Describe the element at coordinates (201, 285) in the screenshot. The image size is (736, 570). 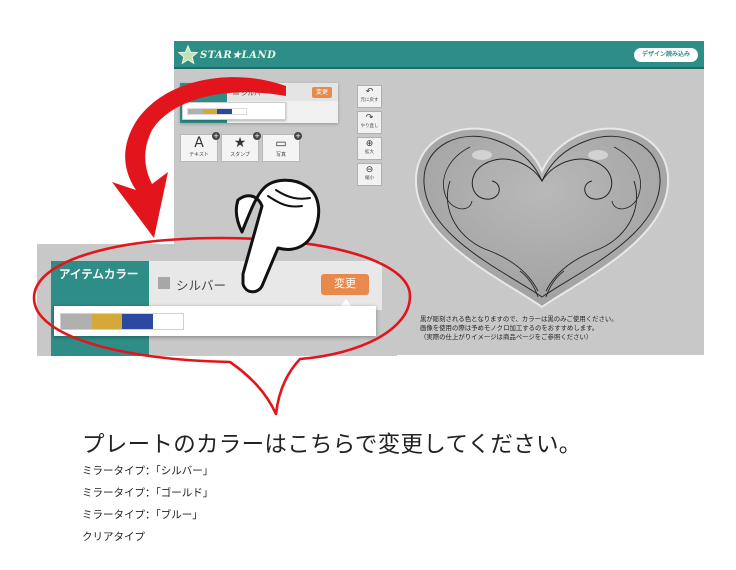
I see `zoomed-selected-color-label: シルバー` at that location.